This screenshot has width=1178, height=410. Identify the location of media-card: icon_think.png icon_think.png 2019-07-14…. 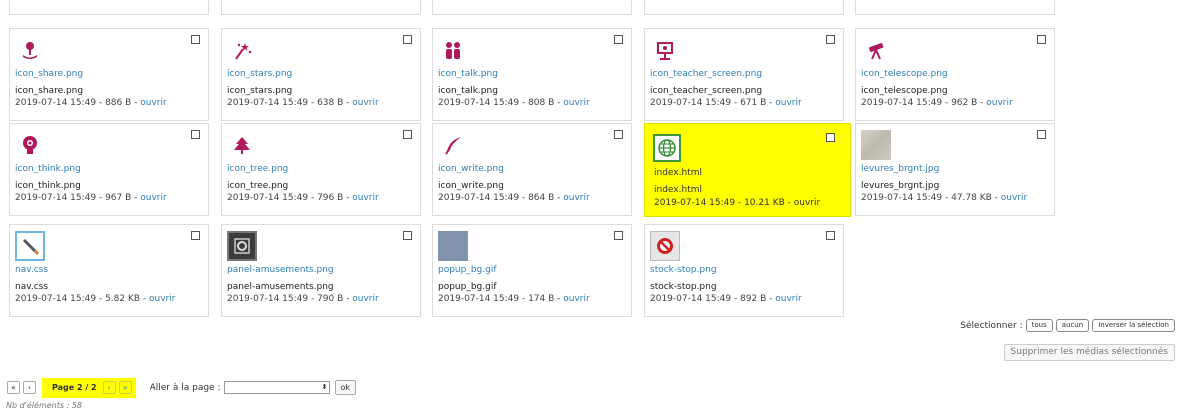
(109, 169).